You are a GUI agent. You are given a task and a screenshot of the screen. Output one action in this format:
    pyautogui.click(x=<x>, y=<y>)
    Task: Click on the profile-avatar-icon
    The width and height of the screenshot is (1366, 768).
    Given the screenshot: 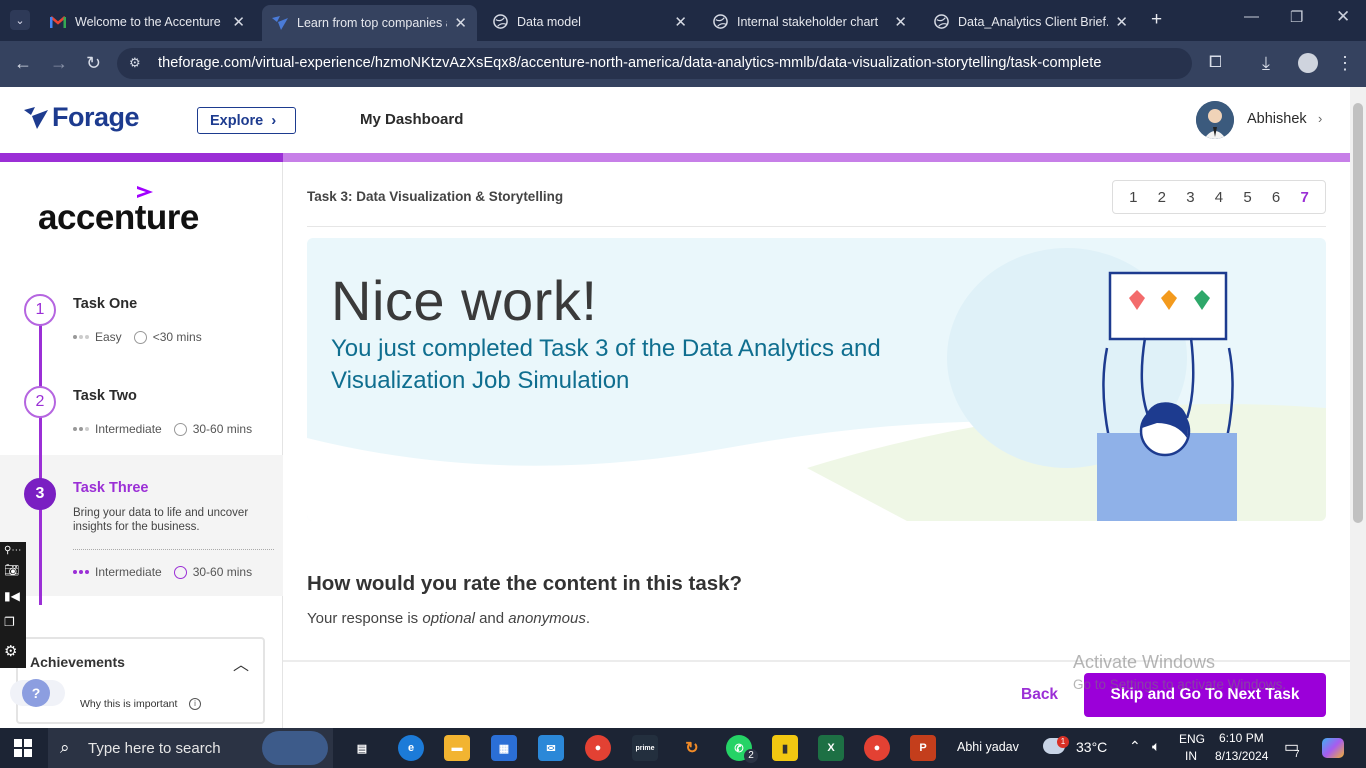 What is the action you would take?
    pyautogui.click(x=1308, y=63)
    